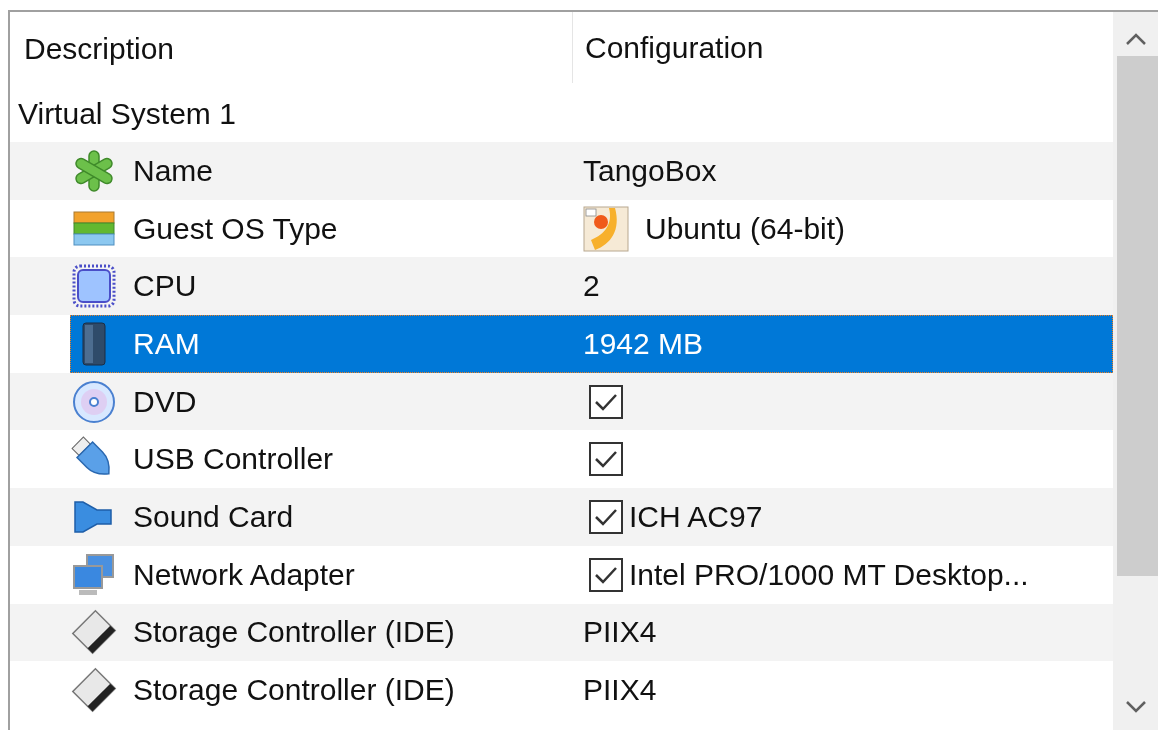 The height and width of the screenshot is (730, 1158). Describe the element at coordinates (1137, 316) in the screenshot. I see `scrollbar-thumb` at that location.